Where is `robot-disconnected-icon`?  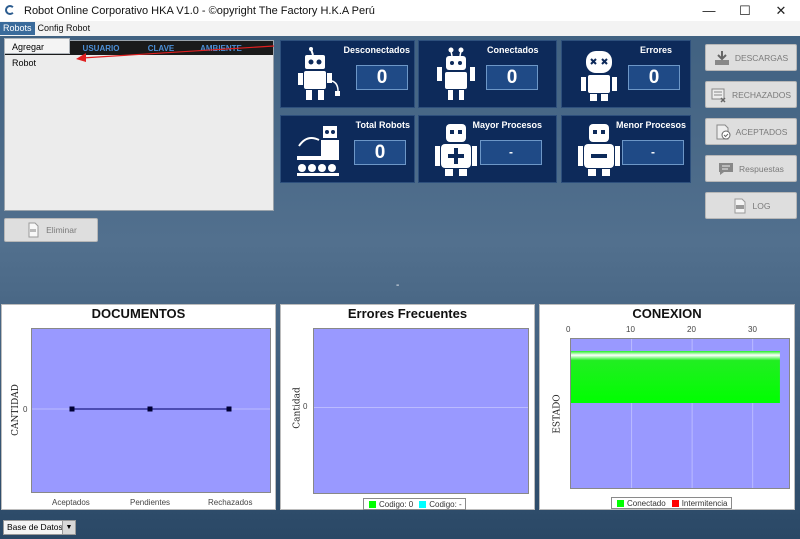 robot-disconnected-icon is located at coordinates (319, 73).